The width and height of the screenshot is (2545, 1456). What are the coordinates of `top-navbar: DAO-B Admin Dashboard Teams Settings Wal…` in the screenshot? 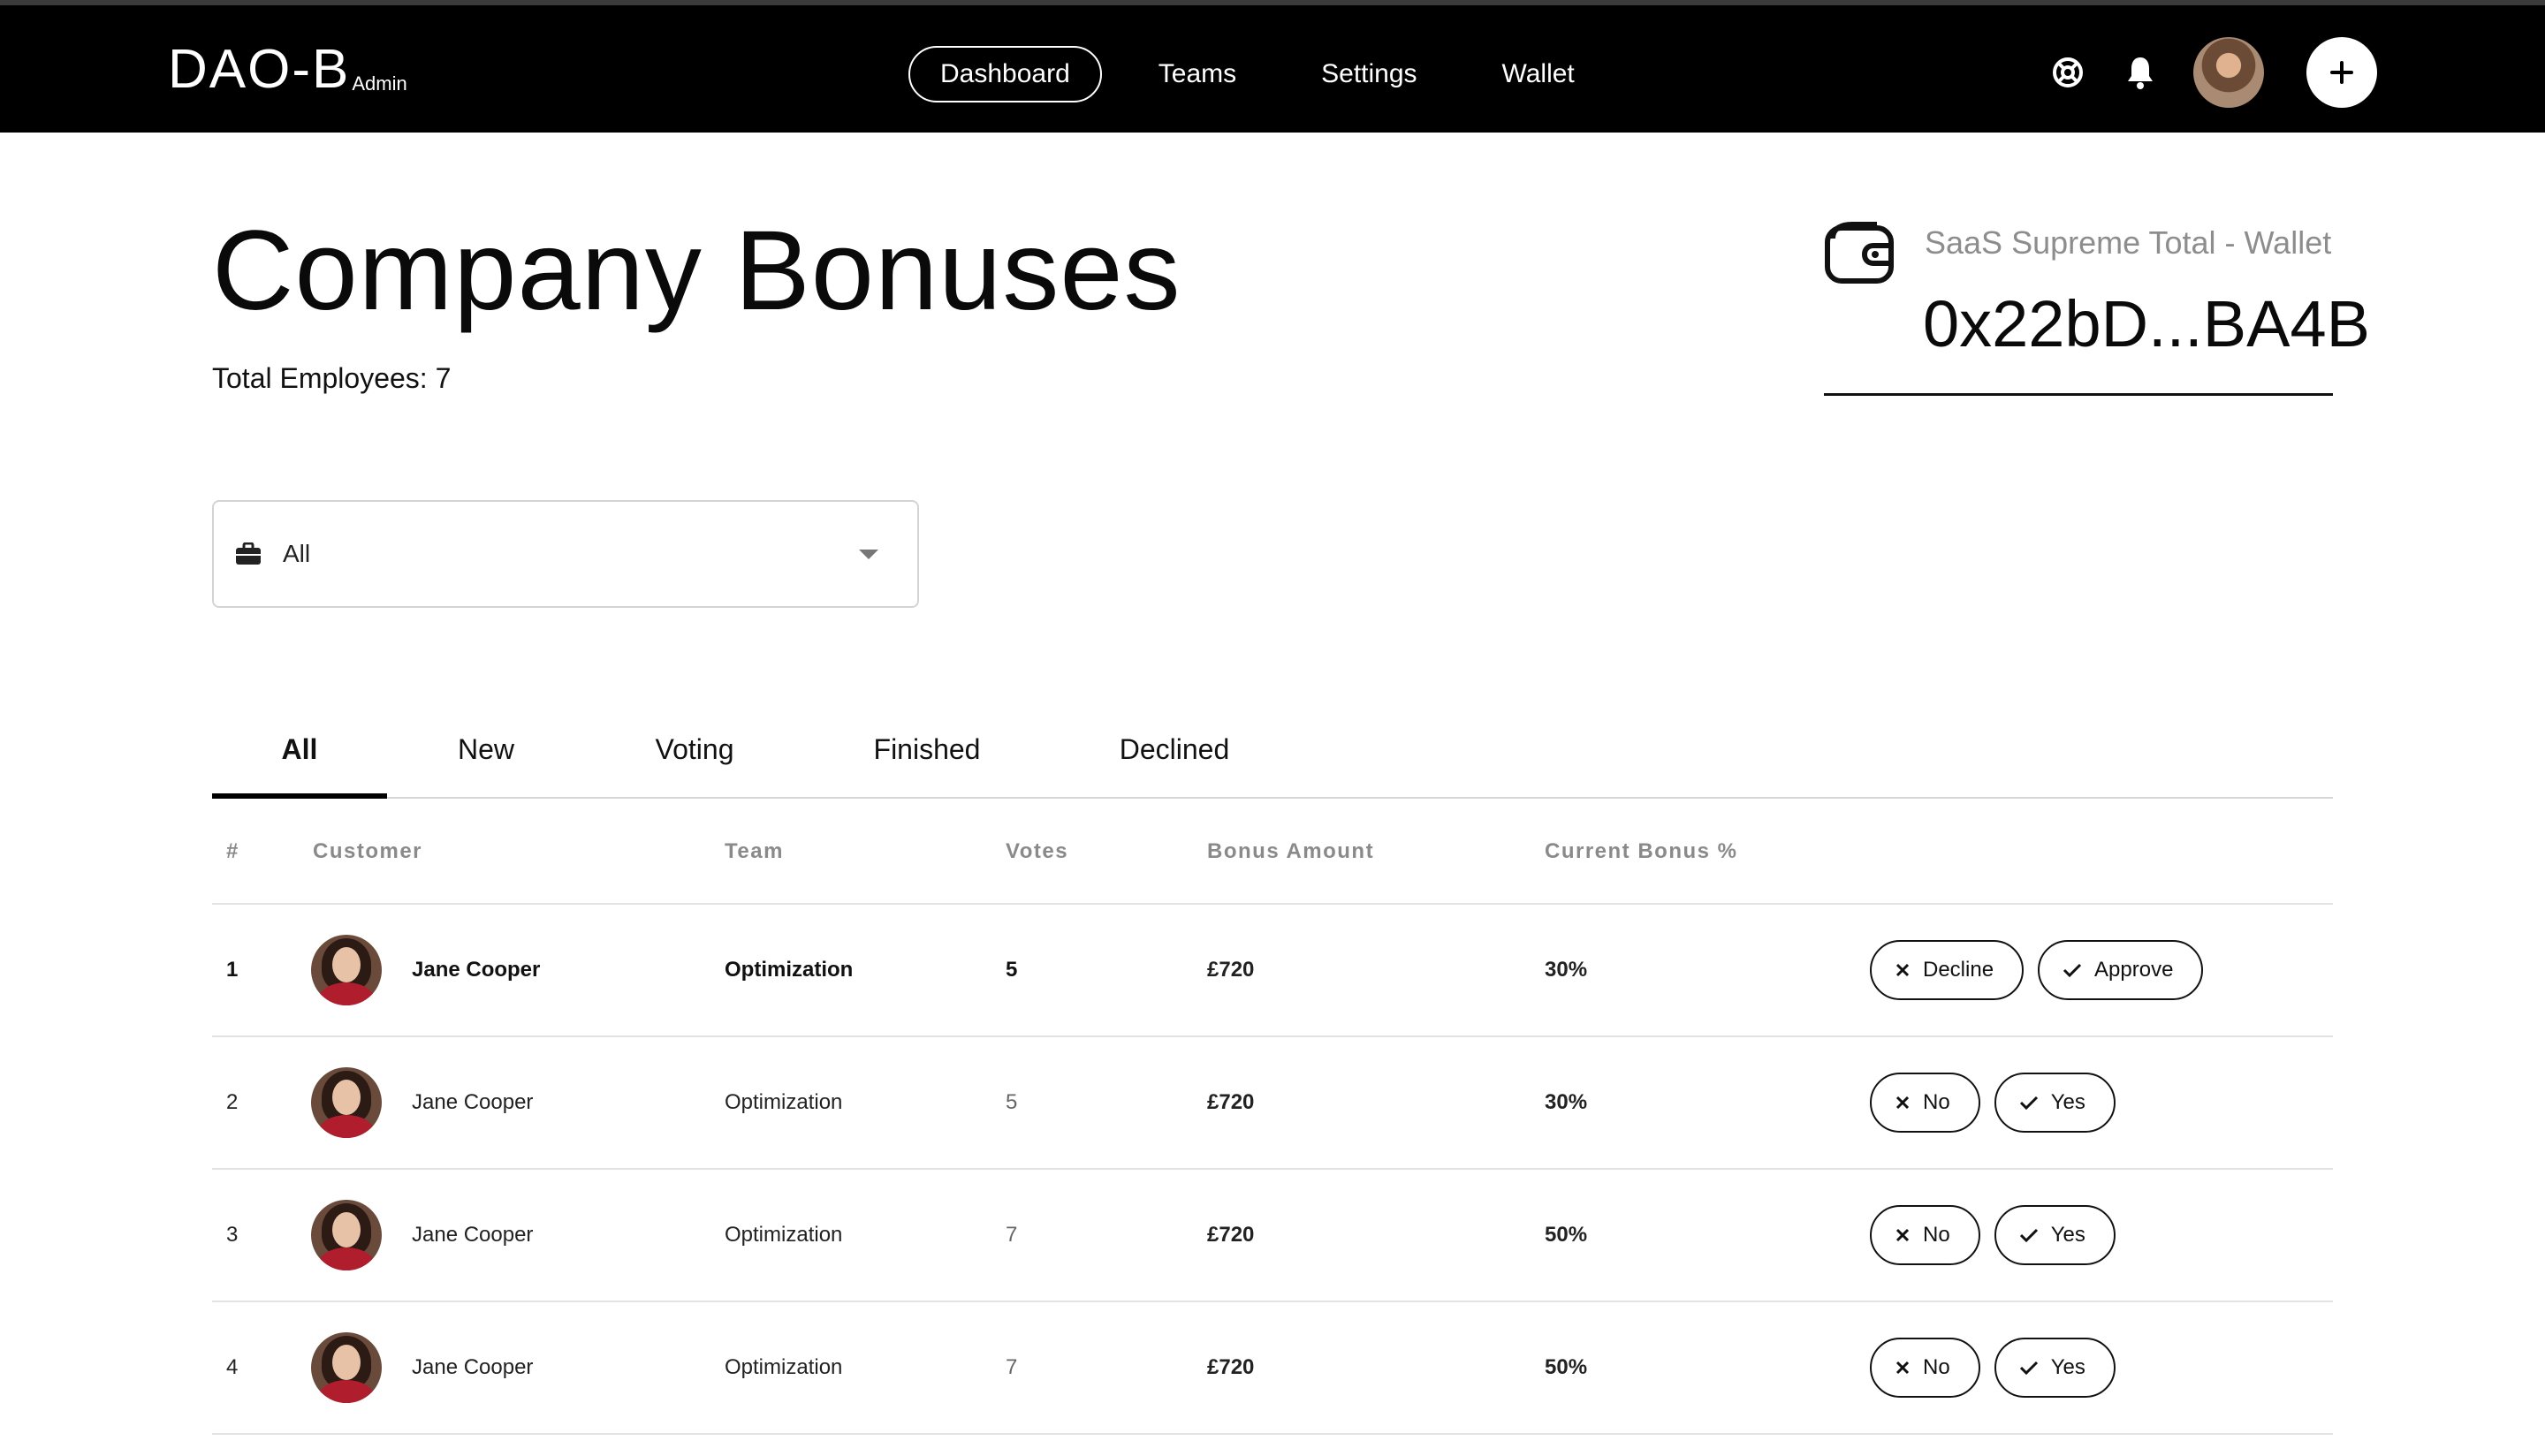 It's located at (1272, 67).